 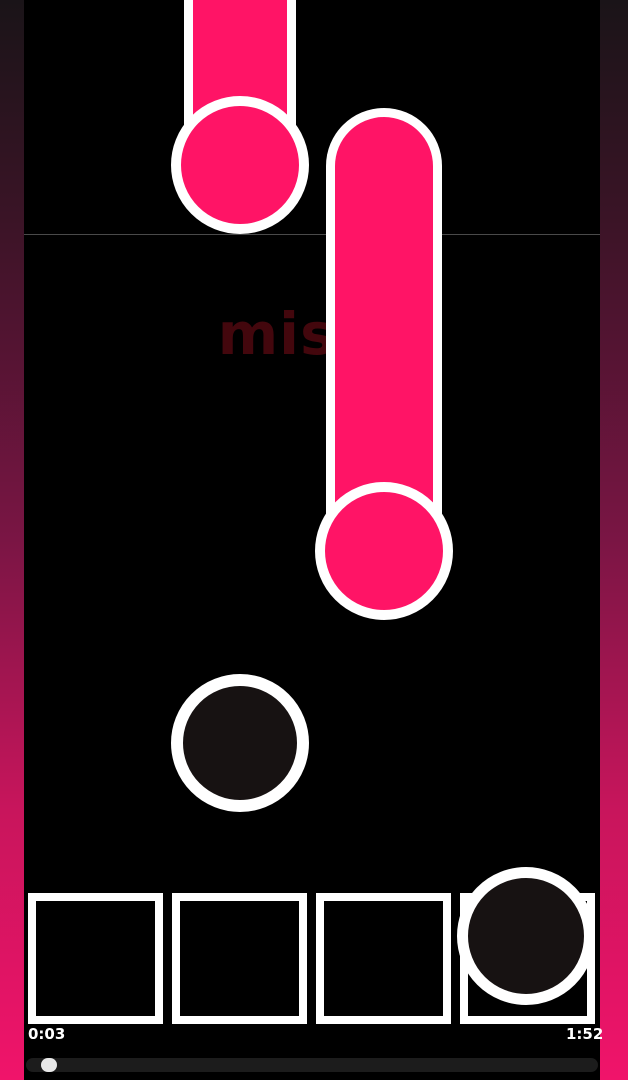 What do you see at coordinates (312, 234) in the screenshot?
I see `judgement-line` at bounding box center [312, 234].